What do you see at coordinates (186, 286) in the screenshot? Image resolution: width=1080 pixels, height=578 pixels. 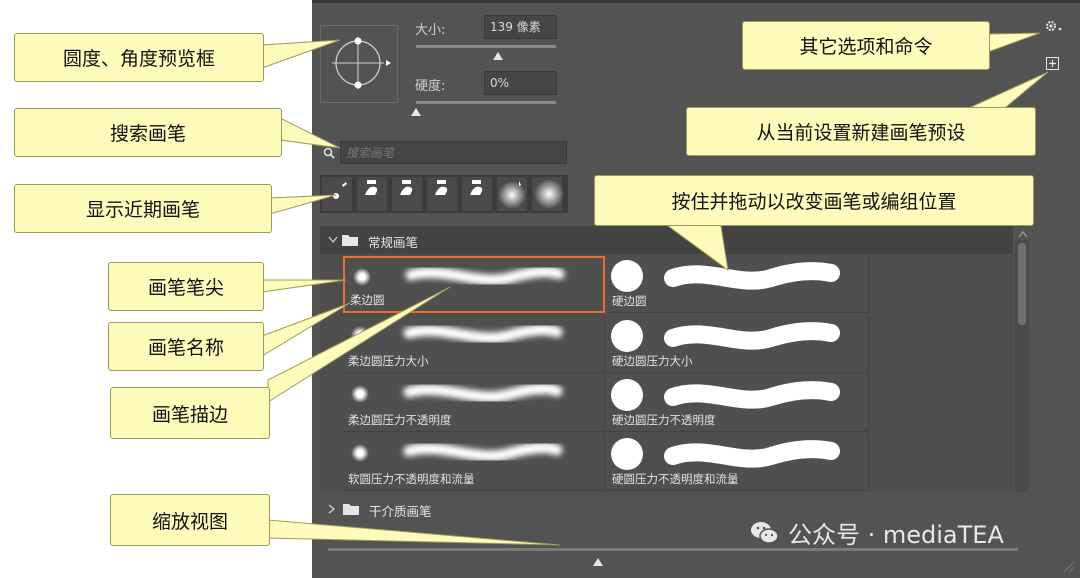 I see `callout-tip: 画笔笔尖` at bounding box center [186, 286].